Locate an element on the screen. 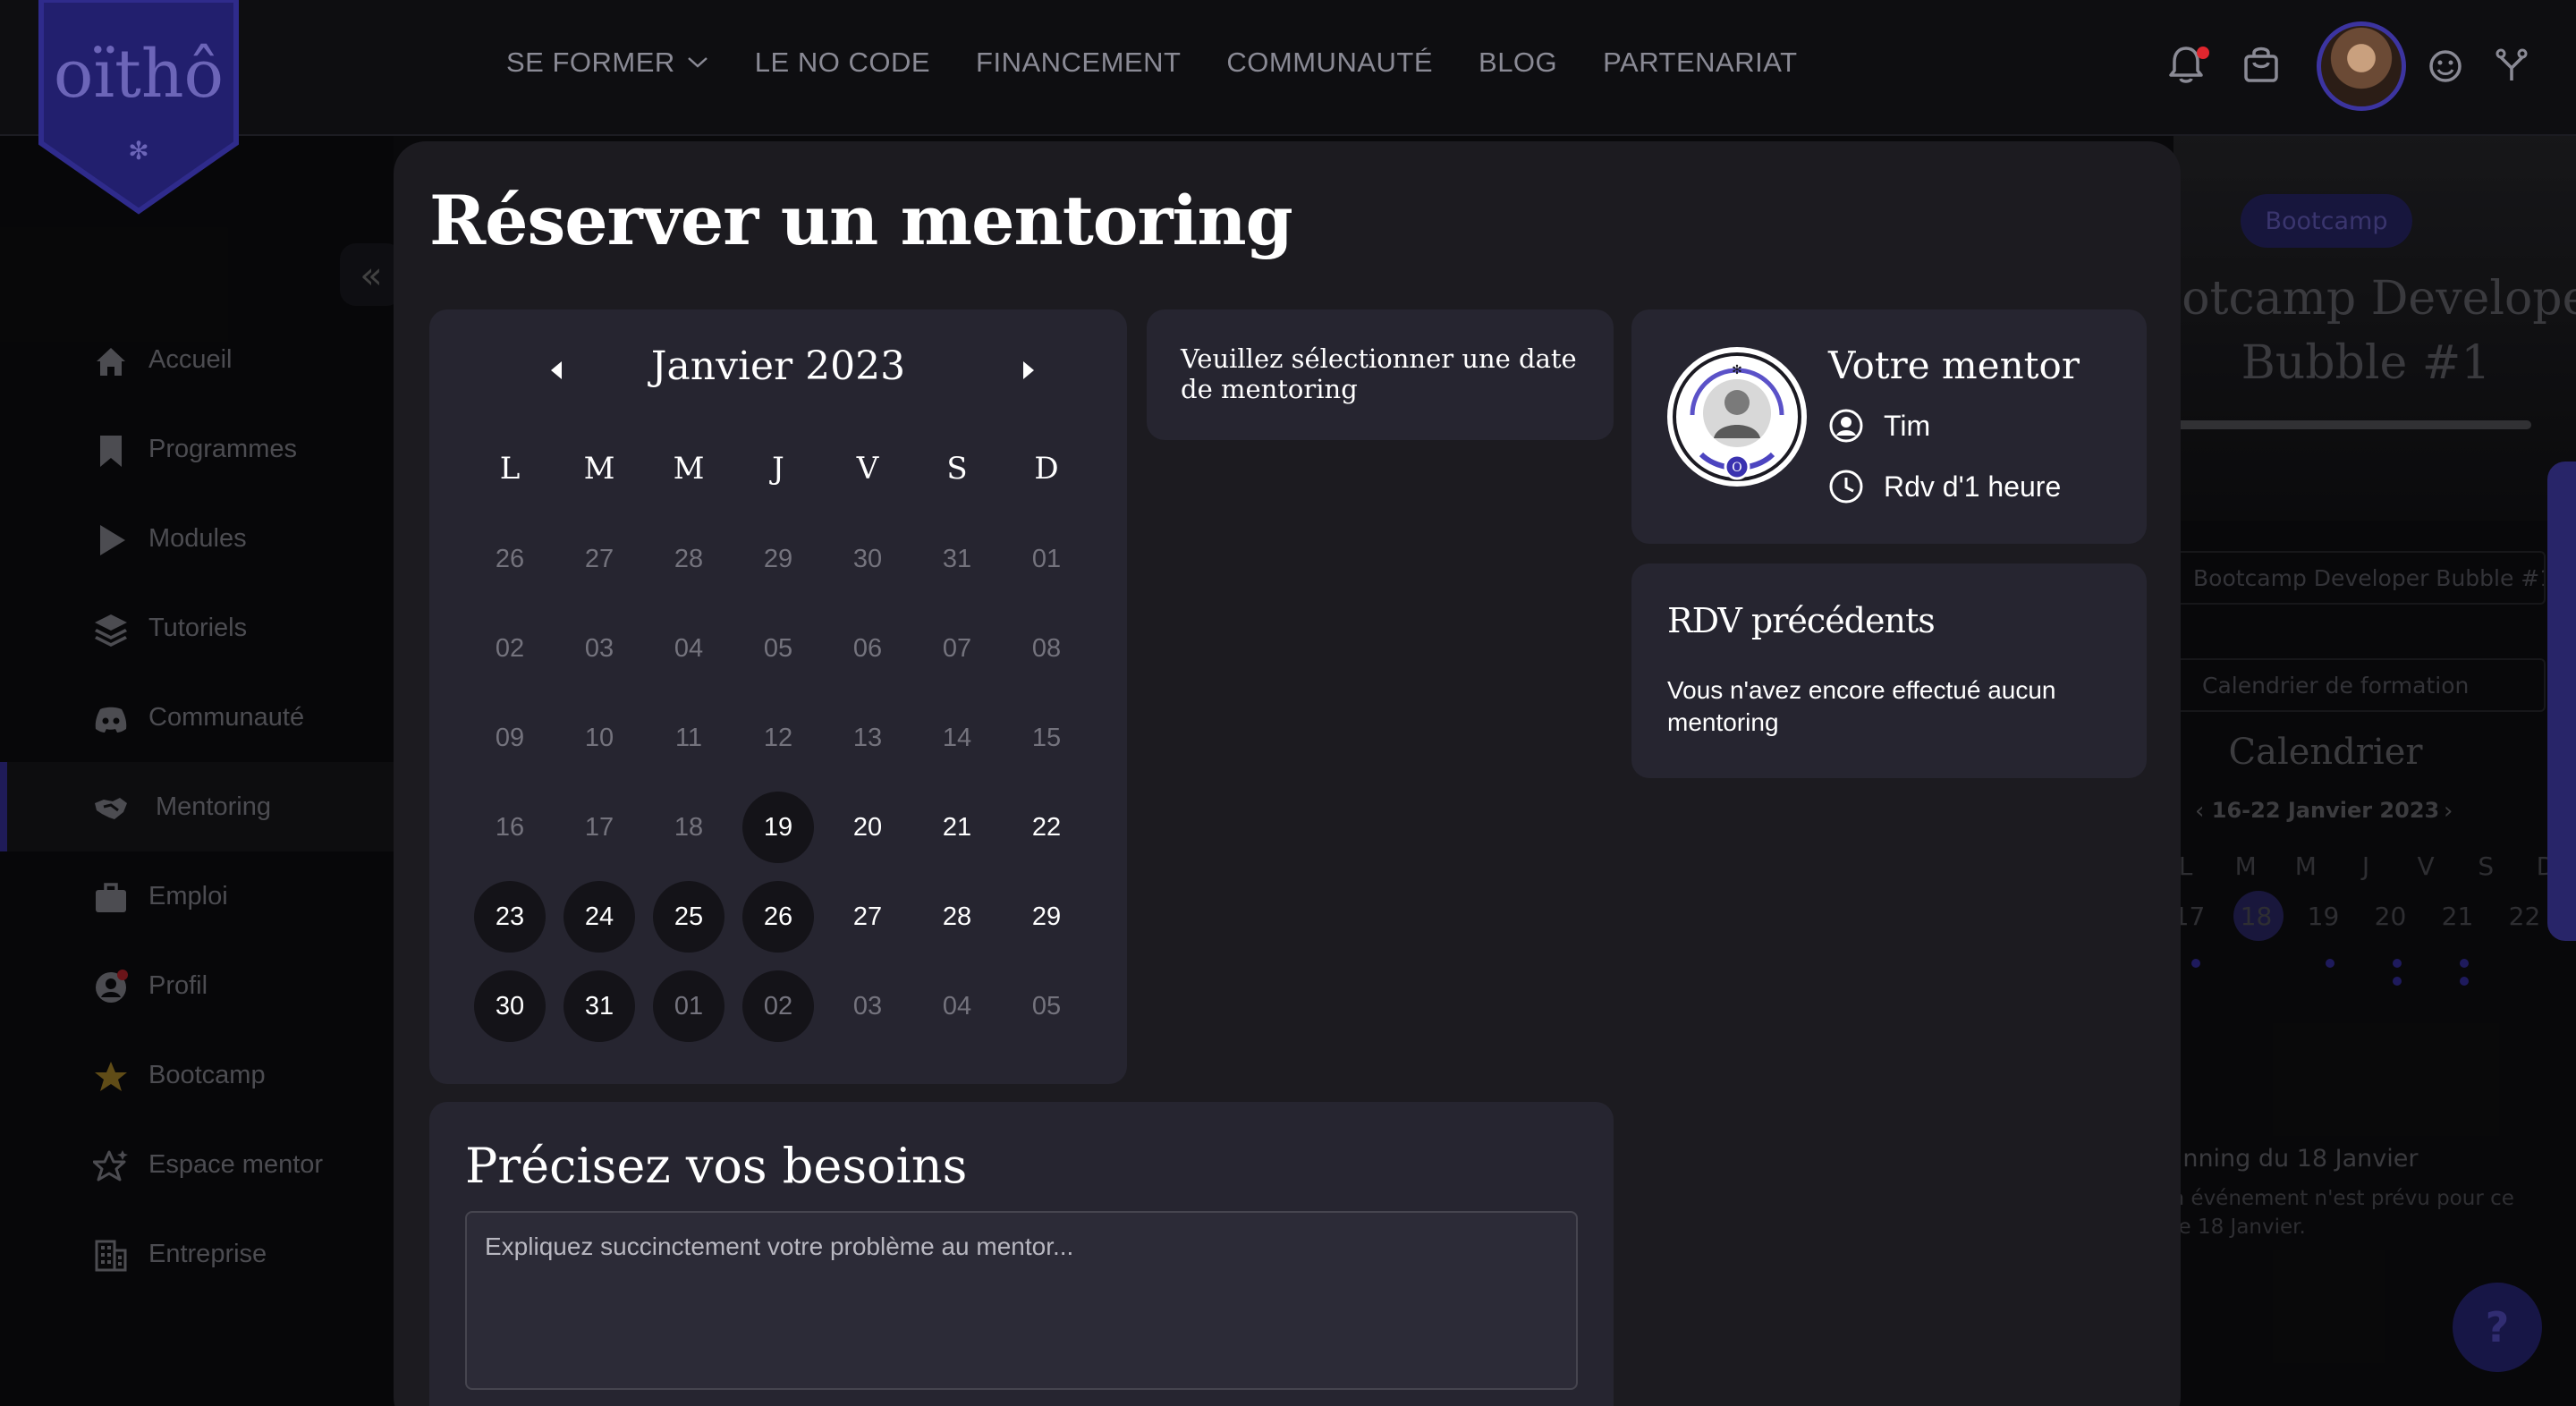 Image resolution: width=2576 pixels, height=1406 pixels. calendar-day: 02 is located at coordinates (510, 648).